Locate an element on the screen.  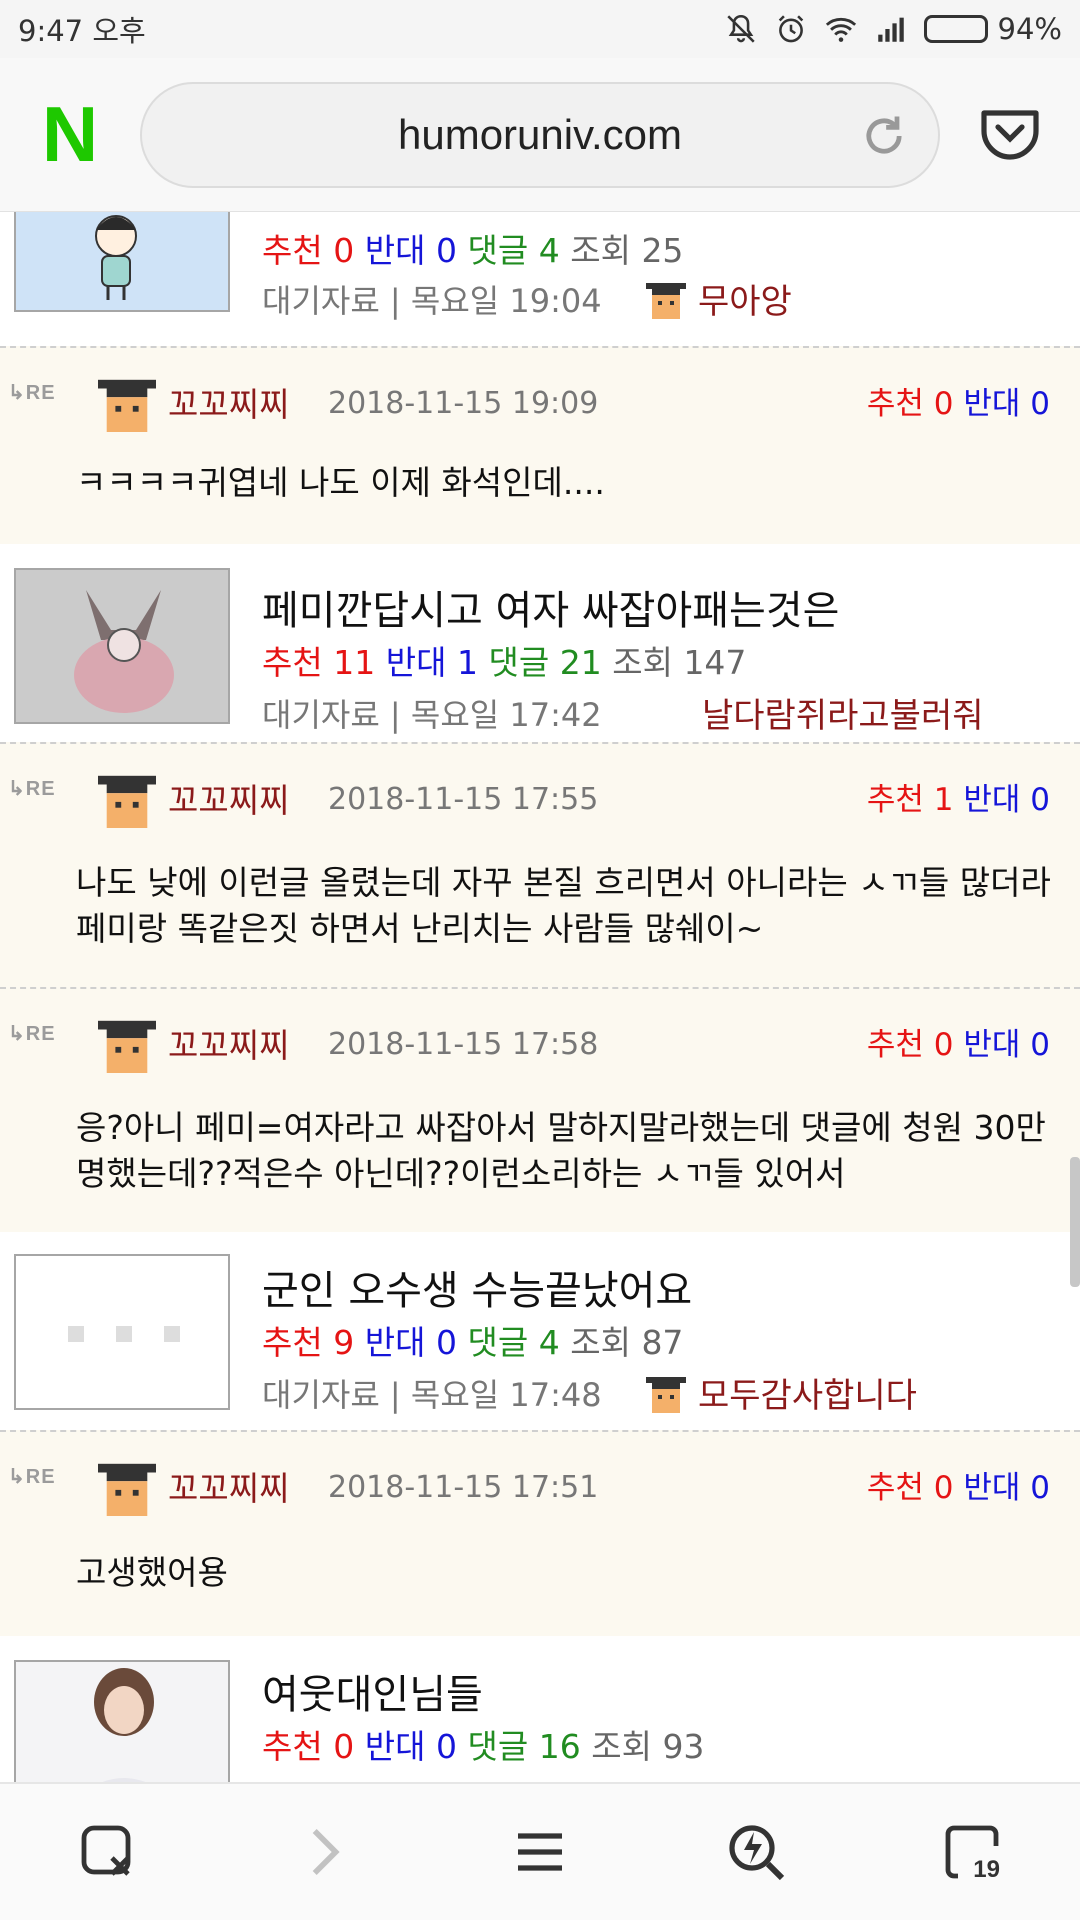
reply-date: 2018-11-15 19:09 is located at coordinates (463, 403).